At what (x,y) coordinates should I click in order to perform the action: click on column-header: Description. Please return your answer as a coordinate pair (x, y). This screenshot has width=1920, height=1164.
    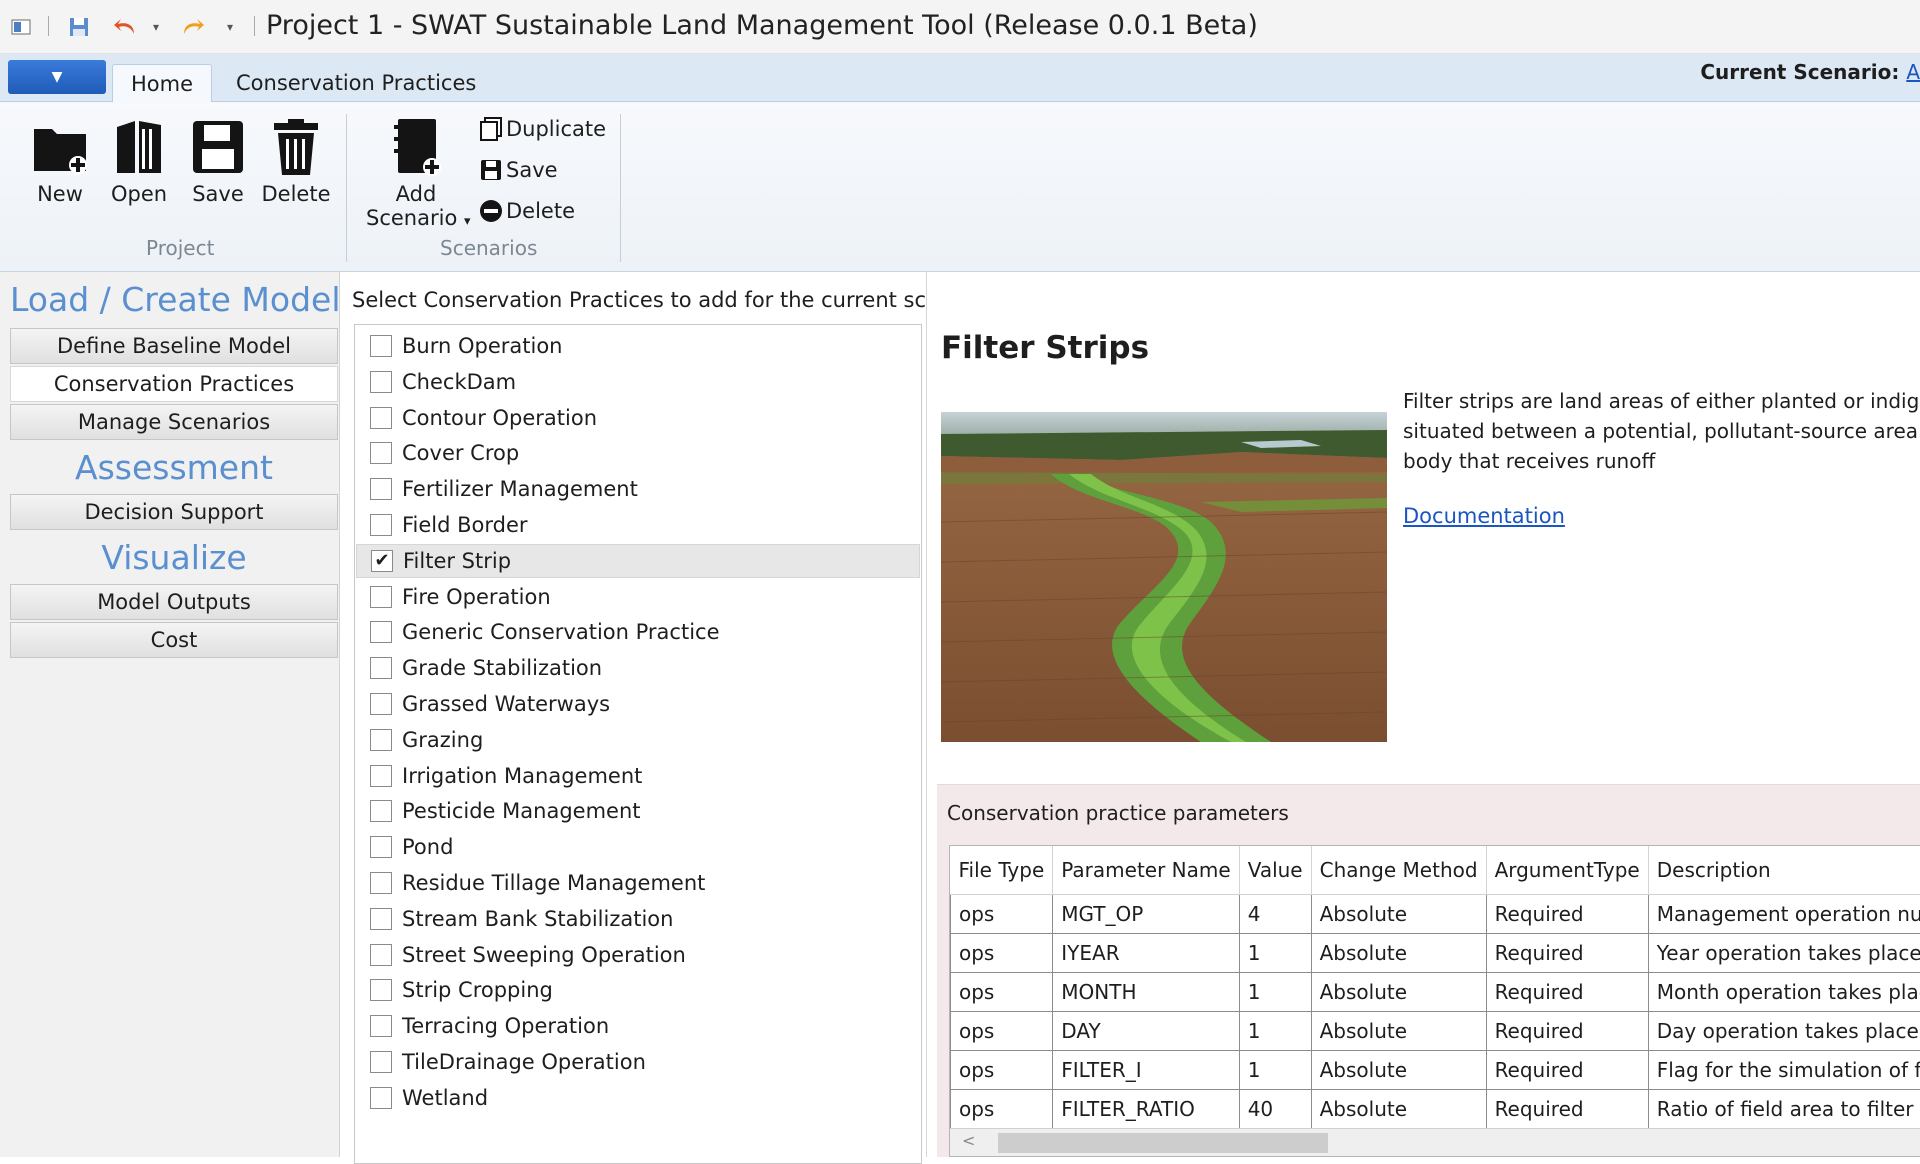
    Looking at the image, I should click on (1784, 870).